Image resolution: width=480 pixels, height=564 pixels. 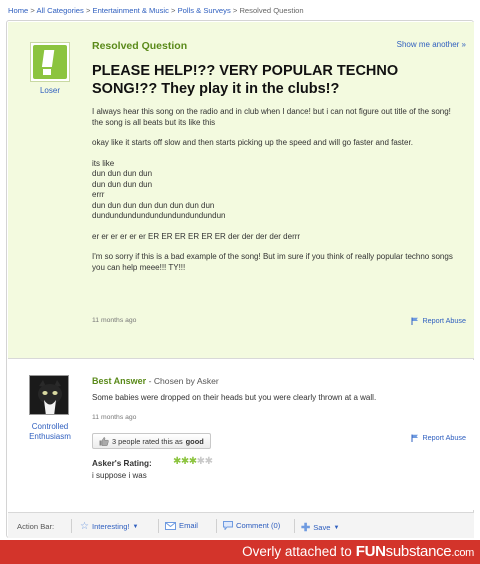 I want to click on save-label: Save, so click(x=322, y=527).